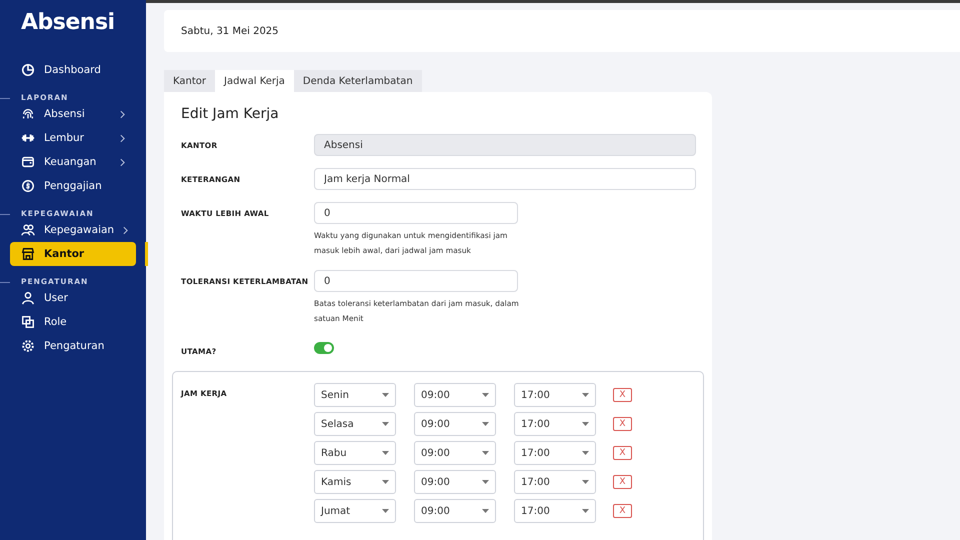  What do you see at coordinates (73, 138) in the screenshot?
I see `sidebar-item: Lembur` at bounding box center [73, 138].